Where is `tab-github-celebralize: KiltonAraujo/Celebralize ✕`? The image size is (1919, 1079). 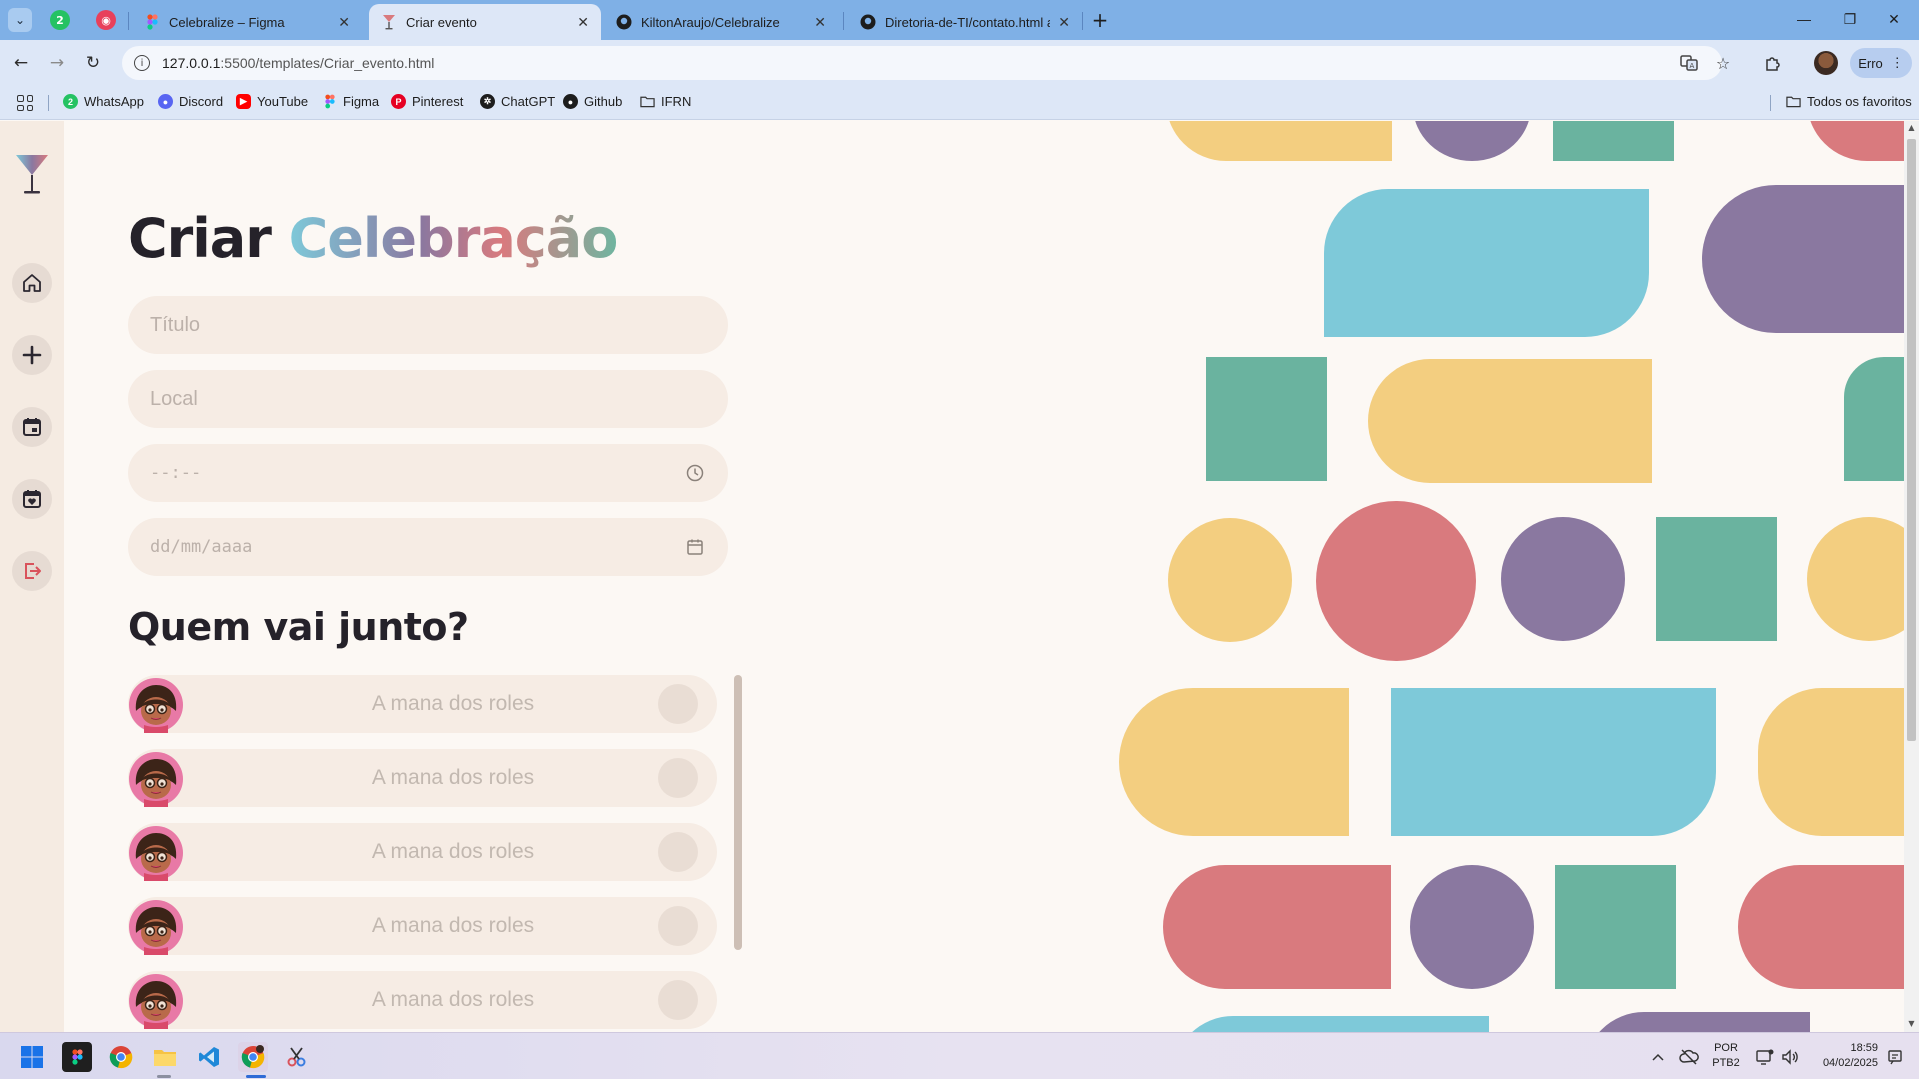 tab-github-celebralize: KiltonAraujo/Celebralize ✕ is located at coordinates (721, 22).